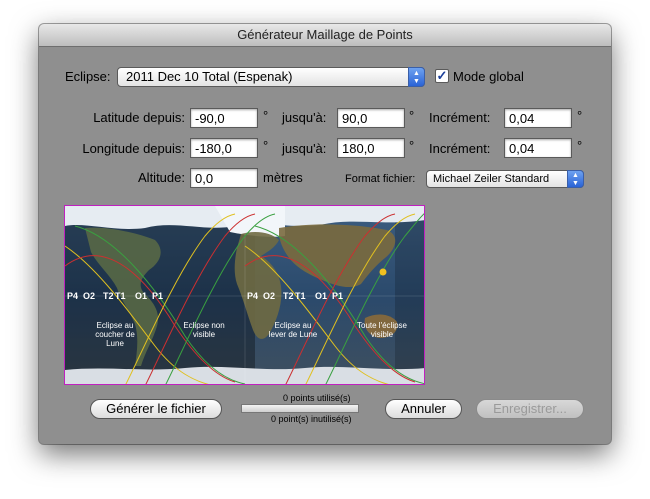 The width and height of the screenshot is (650, 499). I want to click on latitude-to-field: 90,0, so click(371, 118).